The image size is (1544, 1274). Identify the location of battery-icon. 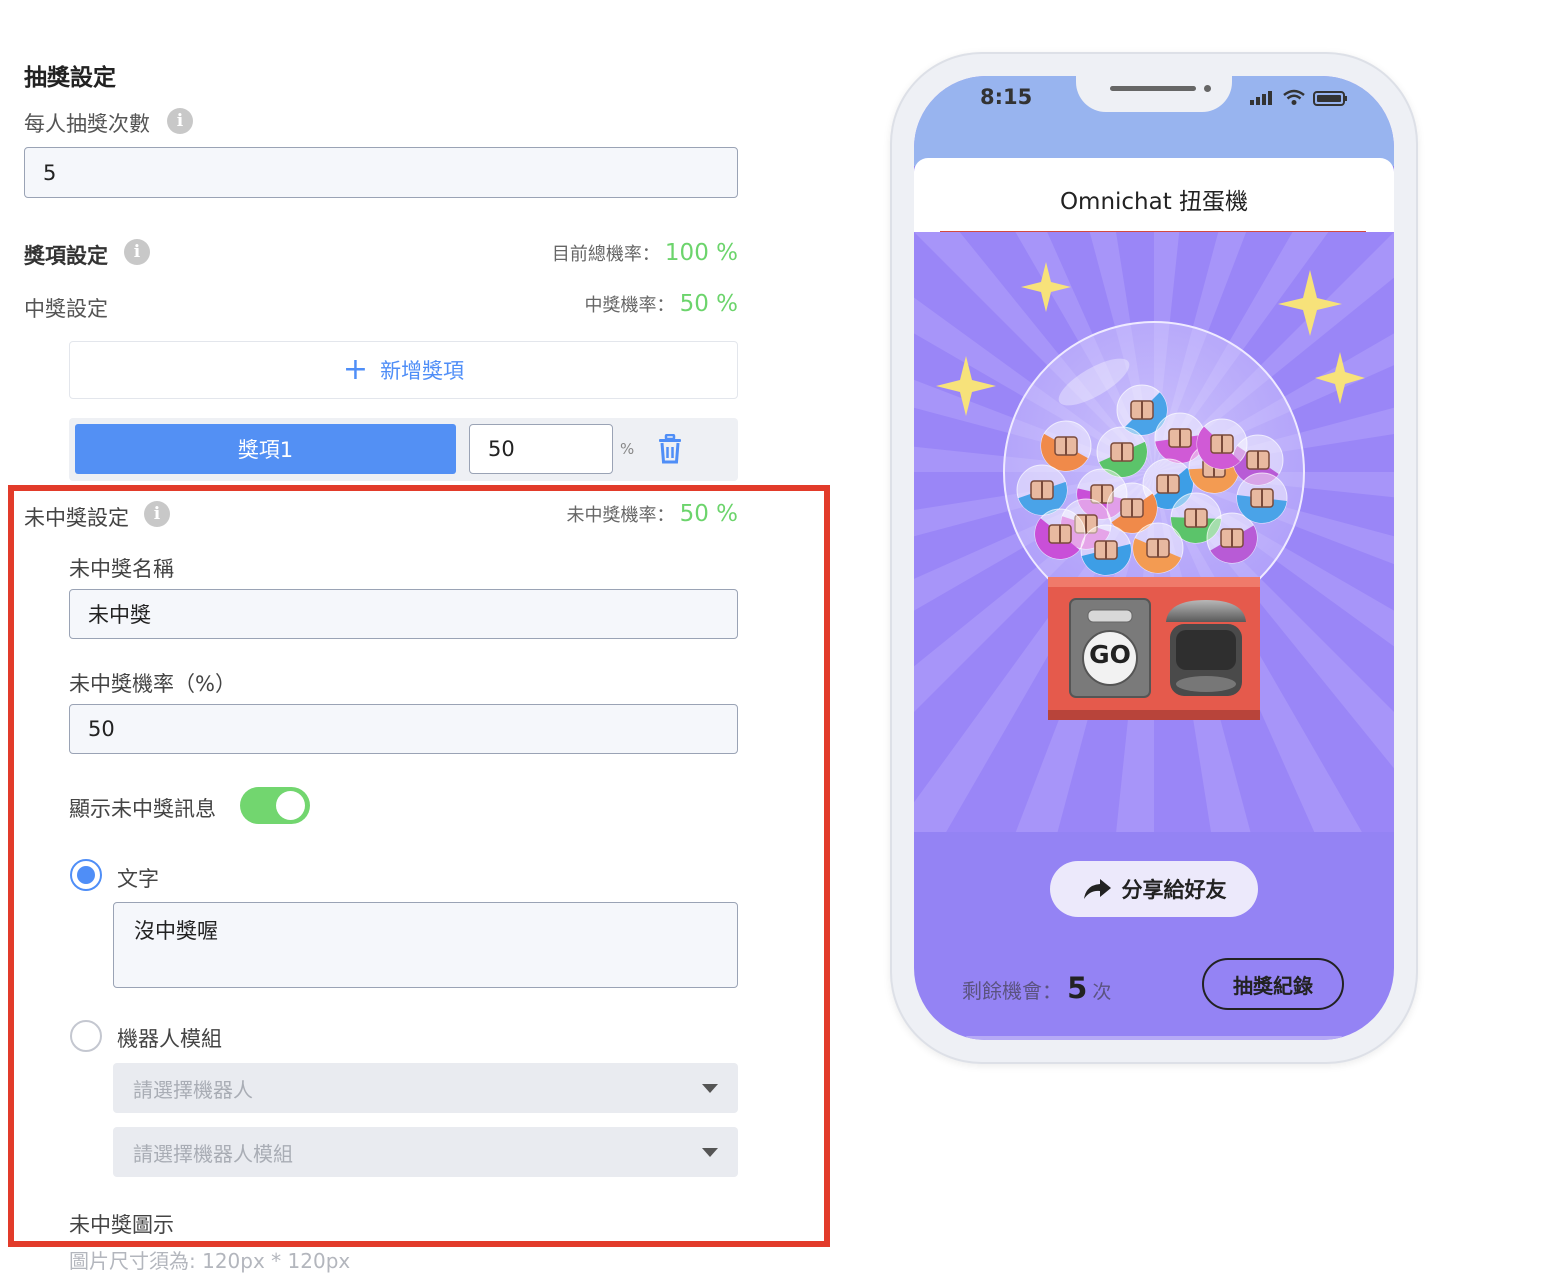
(1330, 98).